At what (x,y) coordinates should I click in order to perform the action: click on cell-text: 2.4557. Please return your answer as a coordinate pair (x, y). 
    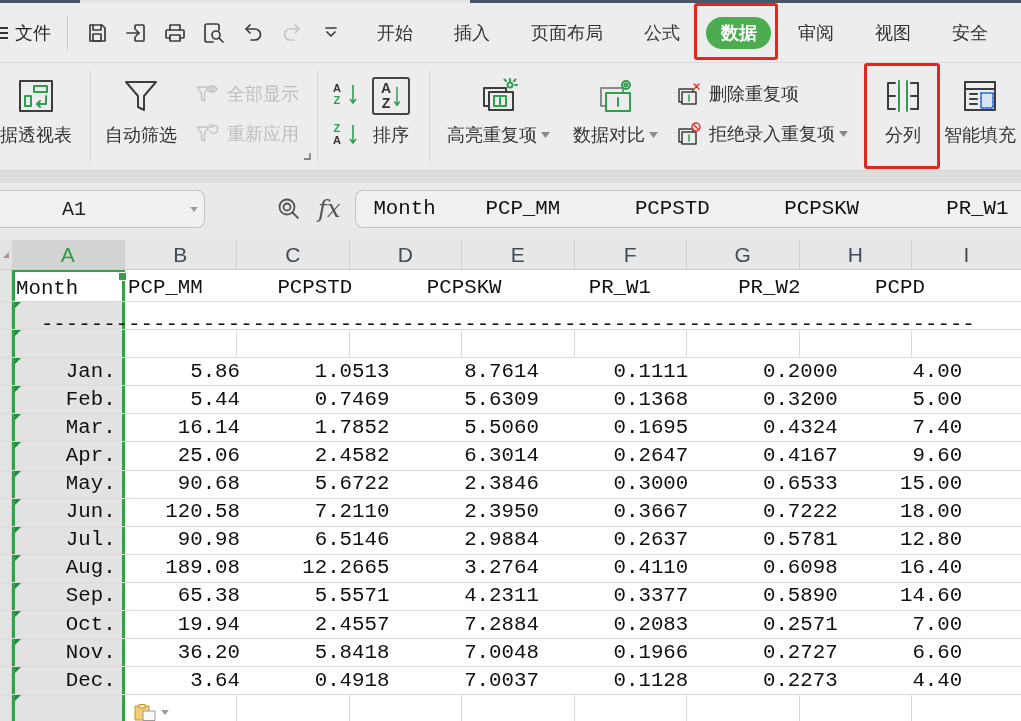
    Looking at the image, I should click on (352, 624).